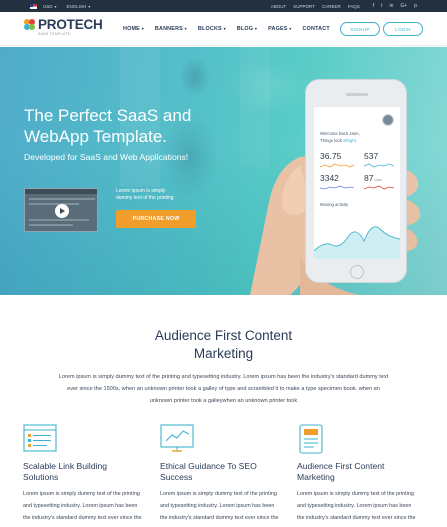 The width and height of the screenshot is (447, 527). Describe the element at coordinates (178, 439) in the screenshot. I see `monitor-chart-icon` at that location.